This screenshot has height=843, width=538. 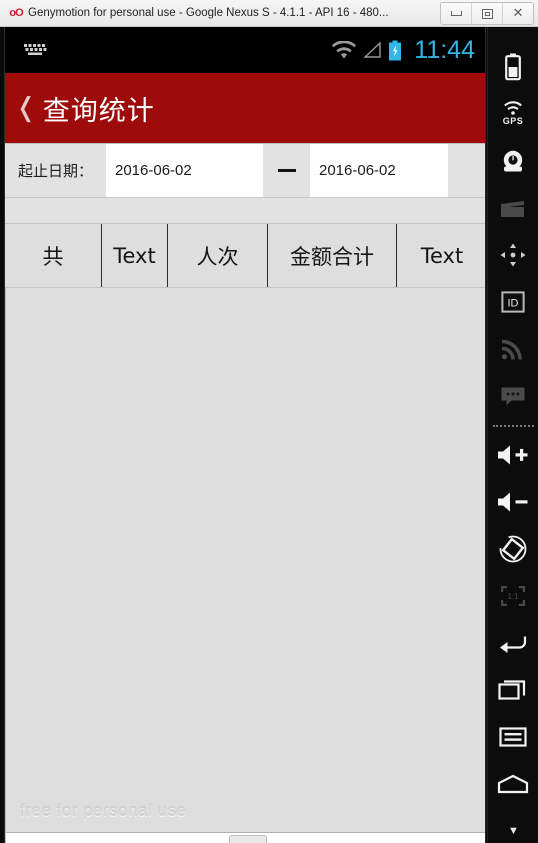 I want to click on back-chevron-icon: ❬, so click(x=26, y=108).